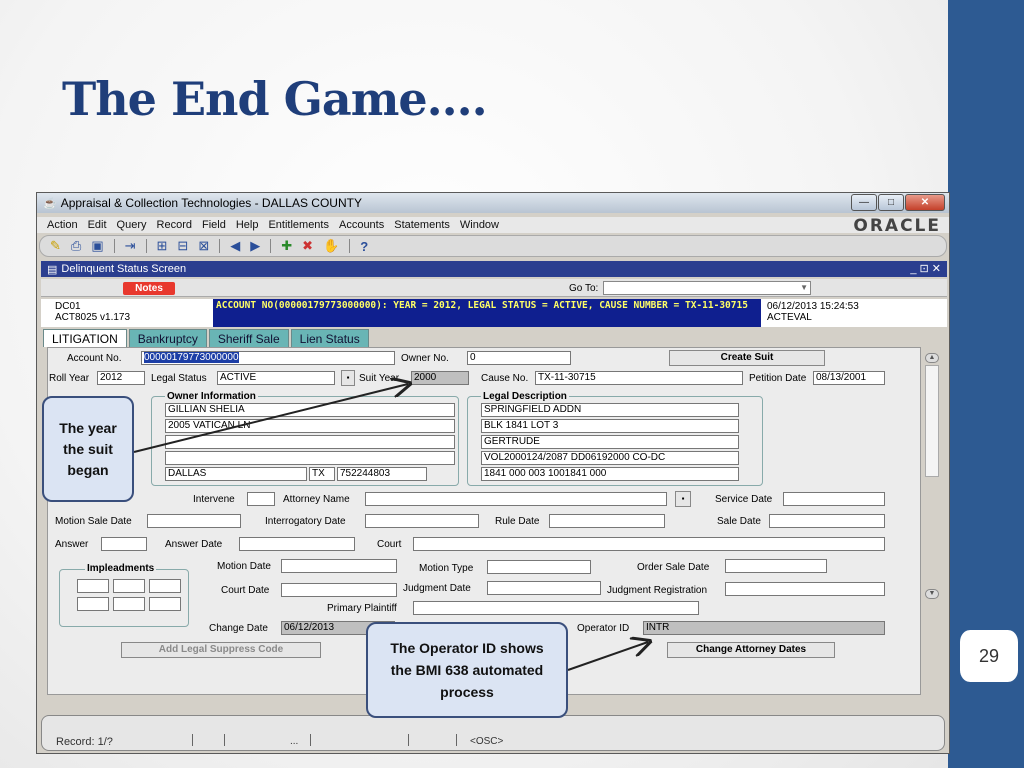 The image size is (1024, 768). I want to click on lock-record-icon: ✋, so click(331, 246).